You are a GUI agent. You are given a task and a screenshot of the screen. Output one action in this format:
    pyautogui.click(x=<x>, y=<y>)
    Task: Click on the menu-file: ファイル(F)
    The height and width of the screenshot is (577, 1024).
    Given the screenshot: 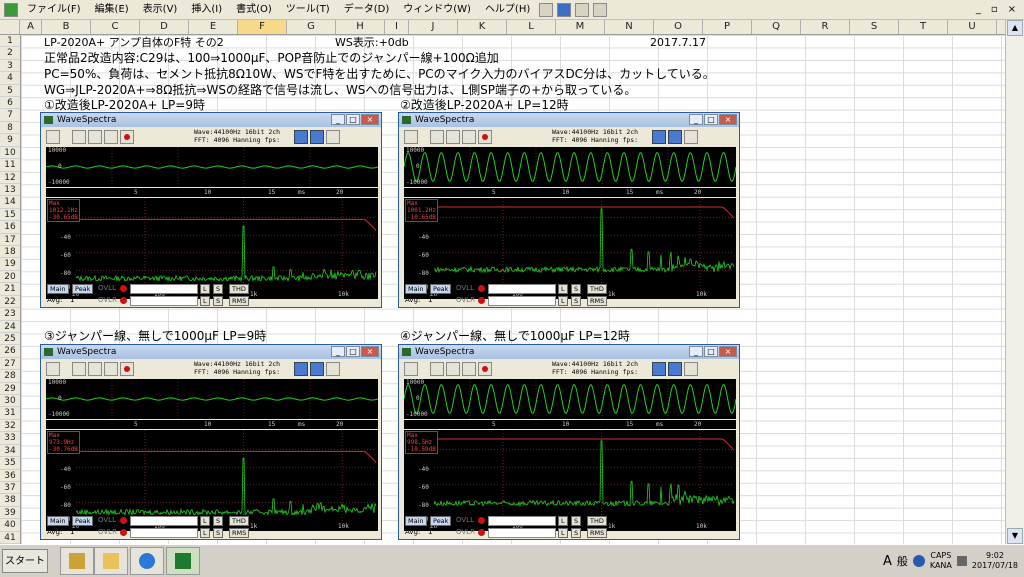 What is the action you would take?
    pyautogui.click(x=54, y=9)
    